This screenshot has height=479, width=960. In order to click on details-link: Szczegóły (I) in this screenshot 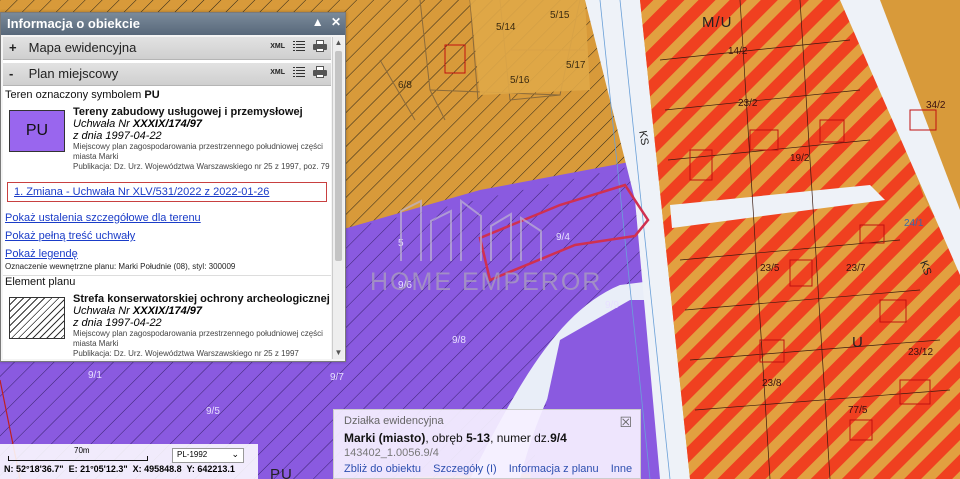, I will do `click(465, 469)`.